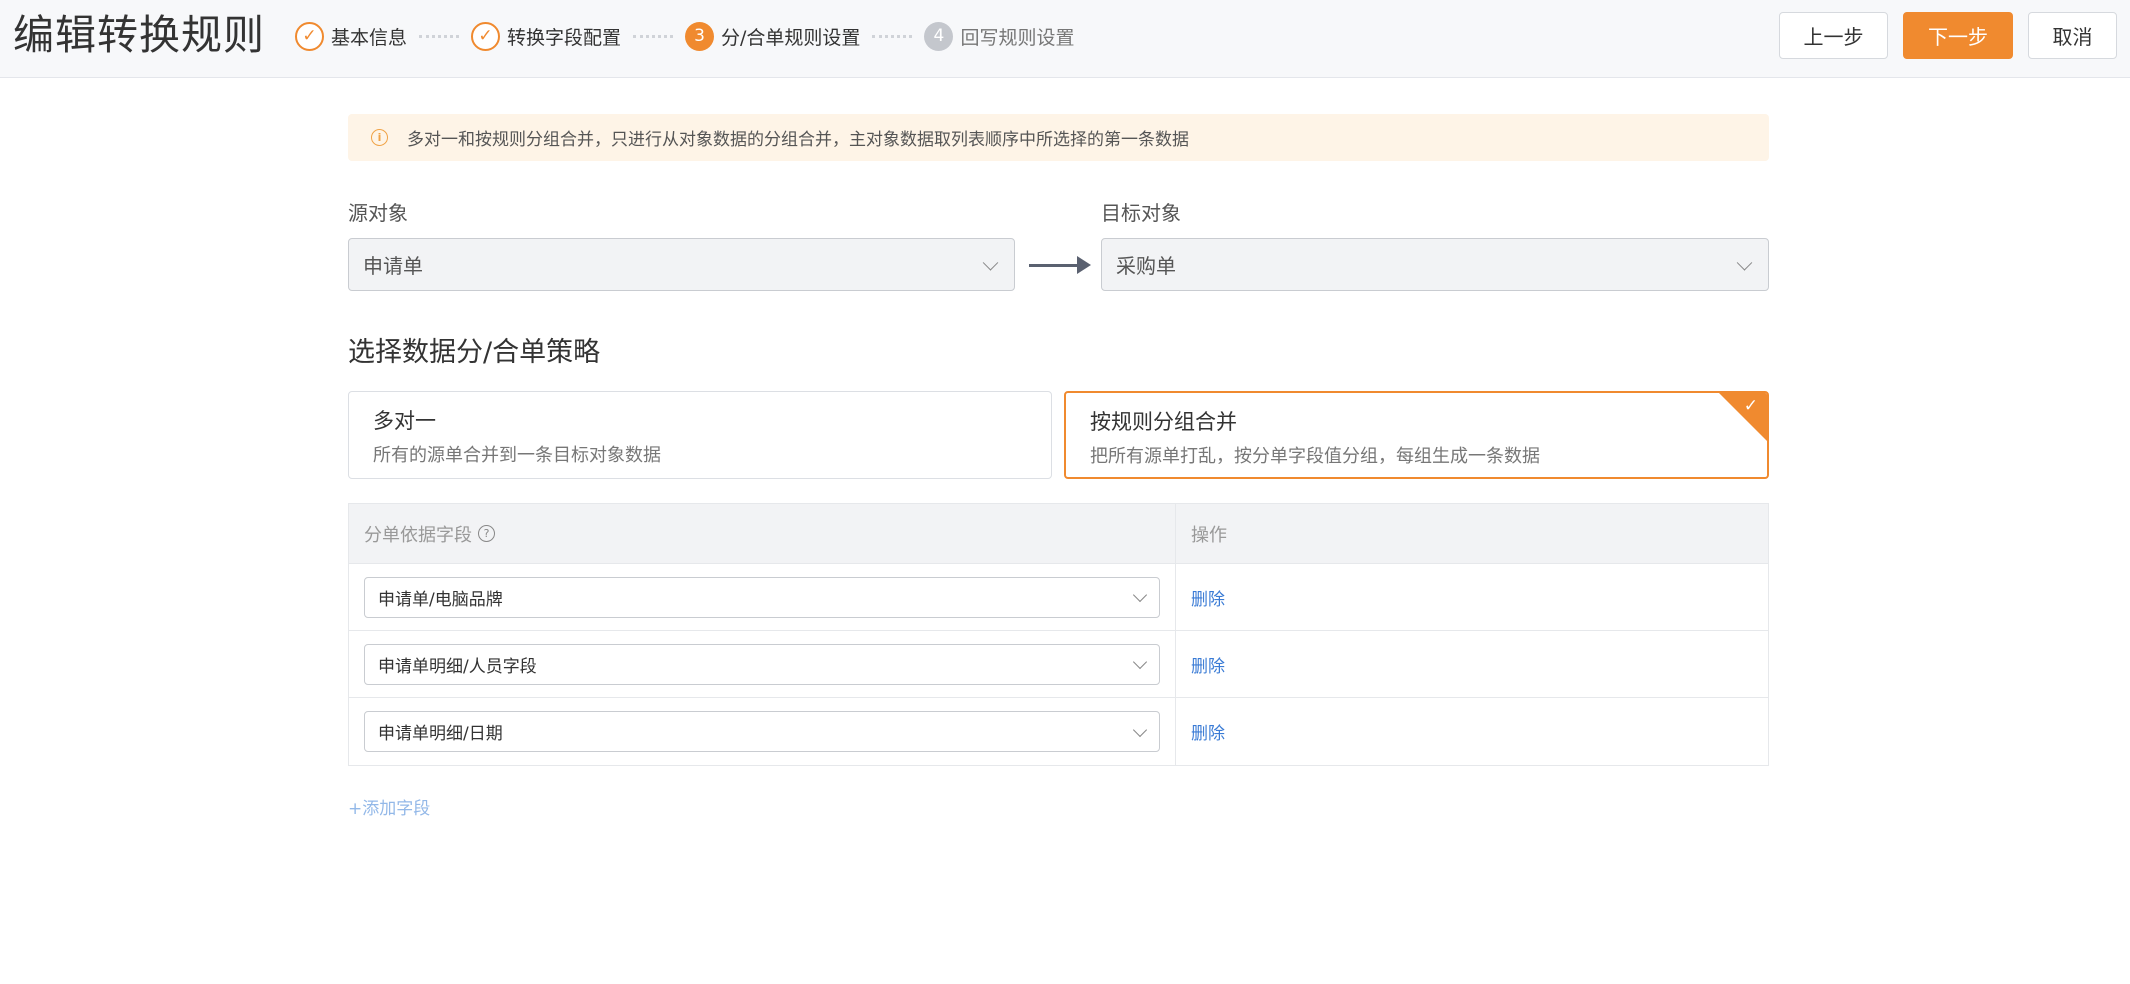  Describe the element at coordinates (418, 535) in the screenshot. I see `column-header-label: 分单依据字段` at that location.